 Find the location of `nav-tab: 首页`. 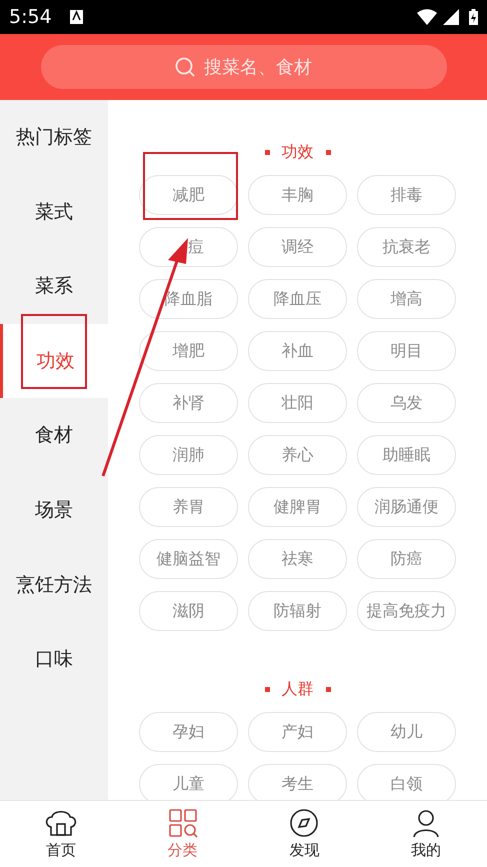

nav-tab: 首页 is located at coordinates (61, 834).